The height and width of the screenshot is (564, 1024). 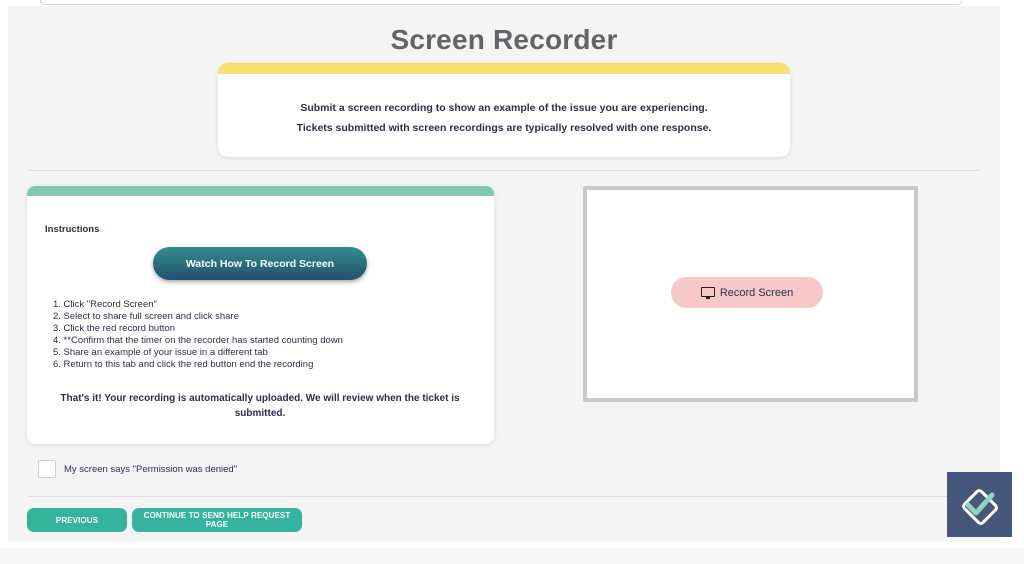 I want to click on recording-preview-frame: Record Screen, so click(x=750, y=294).